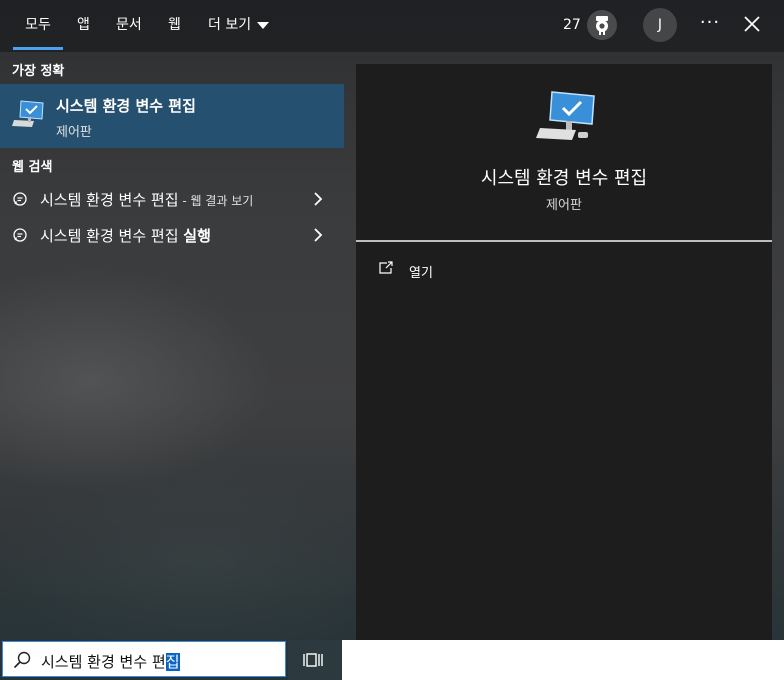 This screenshot has width=784, height=680. What do you see at coordinates (263, 25) in the screenshot?
I see `caret-down-icon` at bounding box center [263, 25].